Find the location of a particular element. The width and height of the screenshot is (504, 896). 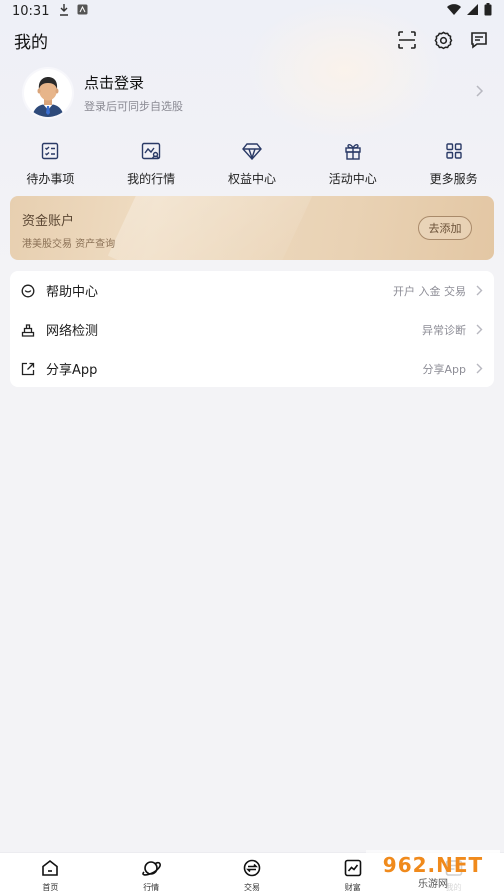

menu-item-network-check: 网络检测 异常诊断 is located at coordinates (252, 329).